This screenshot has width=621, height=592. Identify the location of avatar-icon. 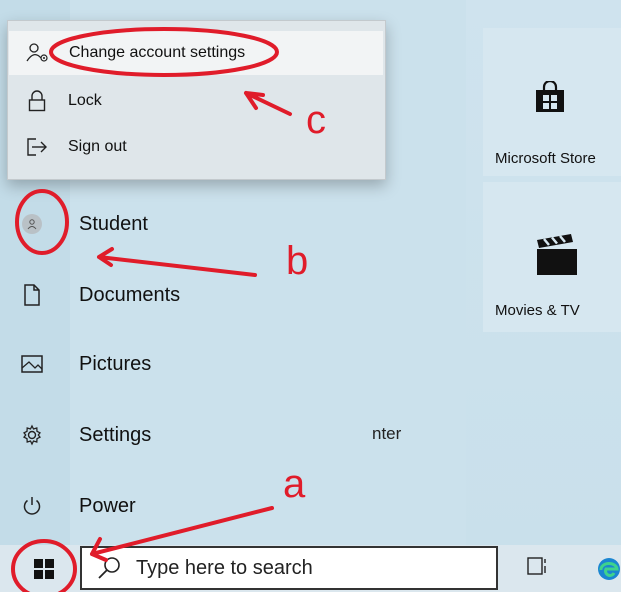
(32, 224).